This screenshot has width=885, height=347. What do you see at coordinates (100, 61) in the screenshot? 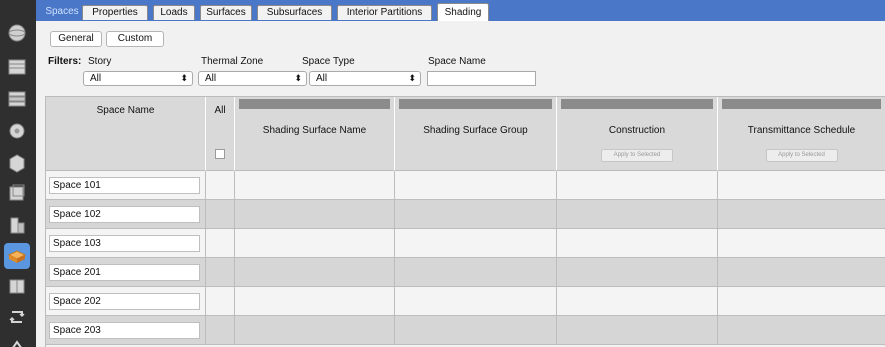
I see `story-filter-label: Story` at bounding box center [100, 61].